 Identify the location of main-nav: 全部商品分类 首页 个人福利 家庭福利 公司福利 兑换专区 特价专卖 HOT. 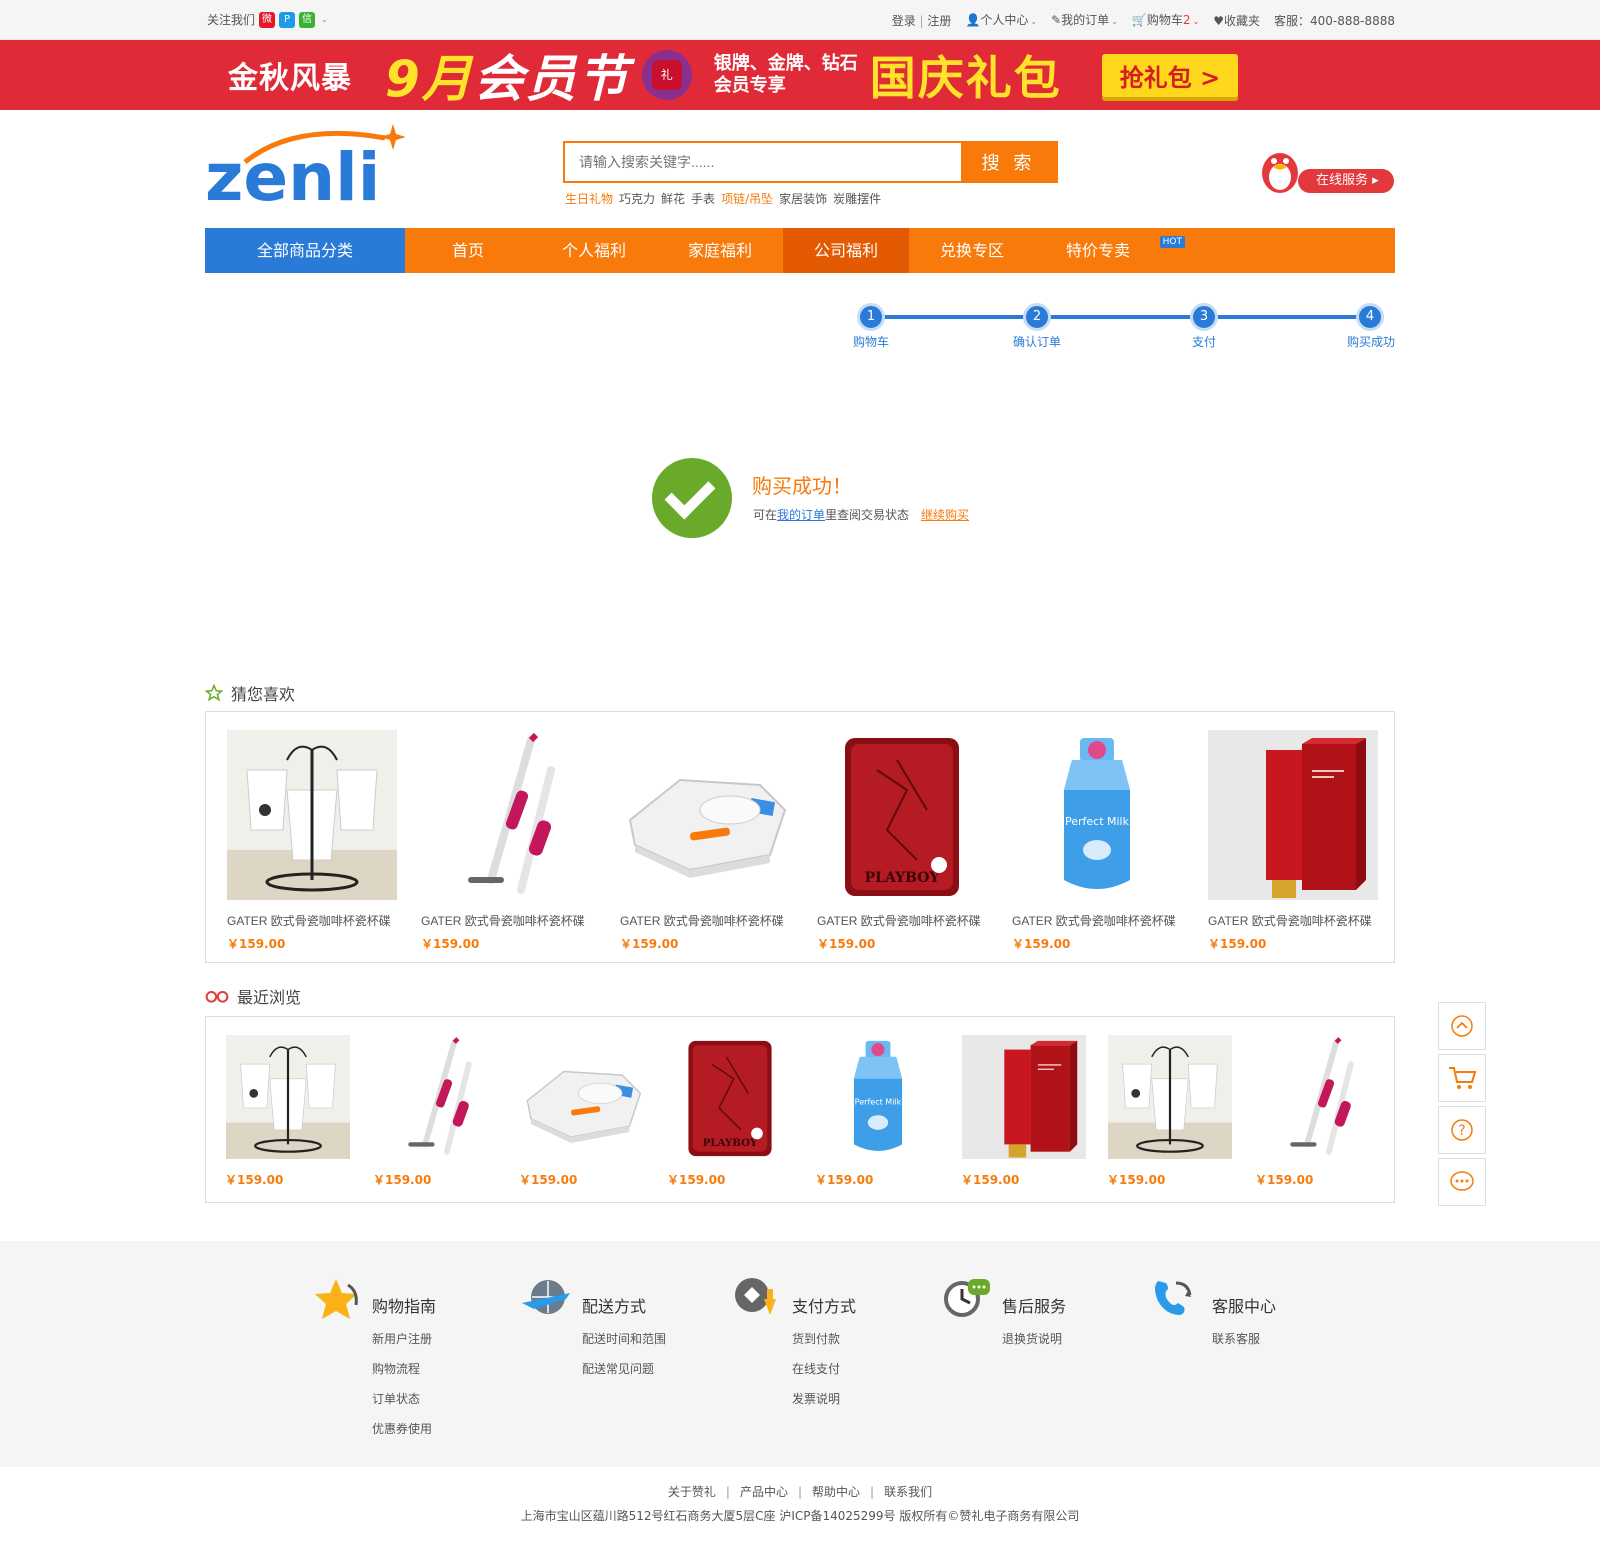
(800, 250).